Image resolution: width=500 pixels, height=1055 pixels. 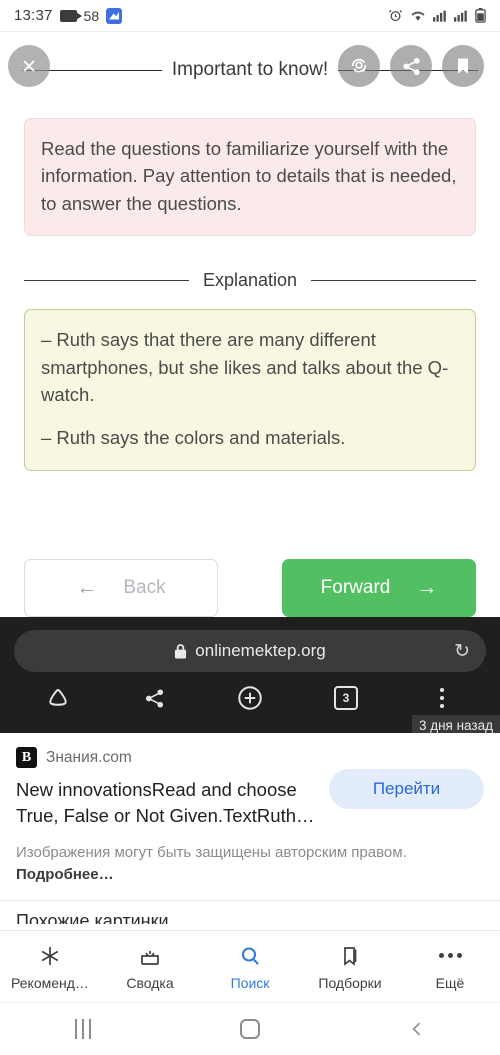 I want to click on close-icon, so click(x=29, y=66).